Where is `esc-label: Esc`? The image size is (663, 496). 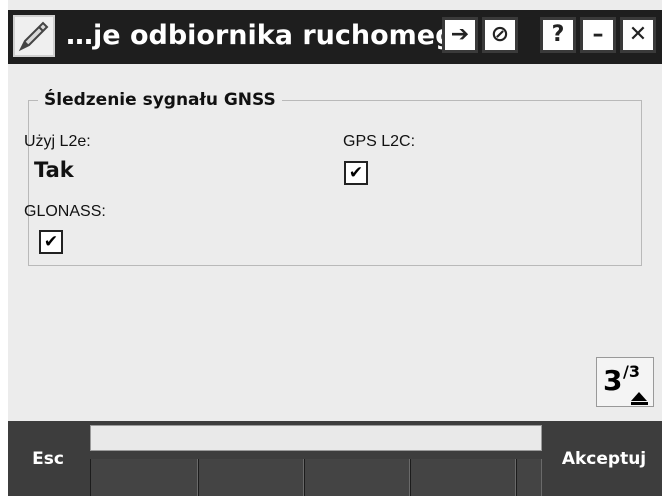 esc-label: Esc is located at coordinates (48, 458).